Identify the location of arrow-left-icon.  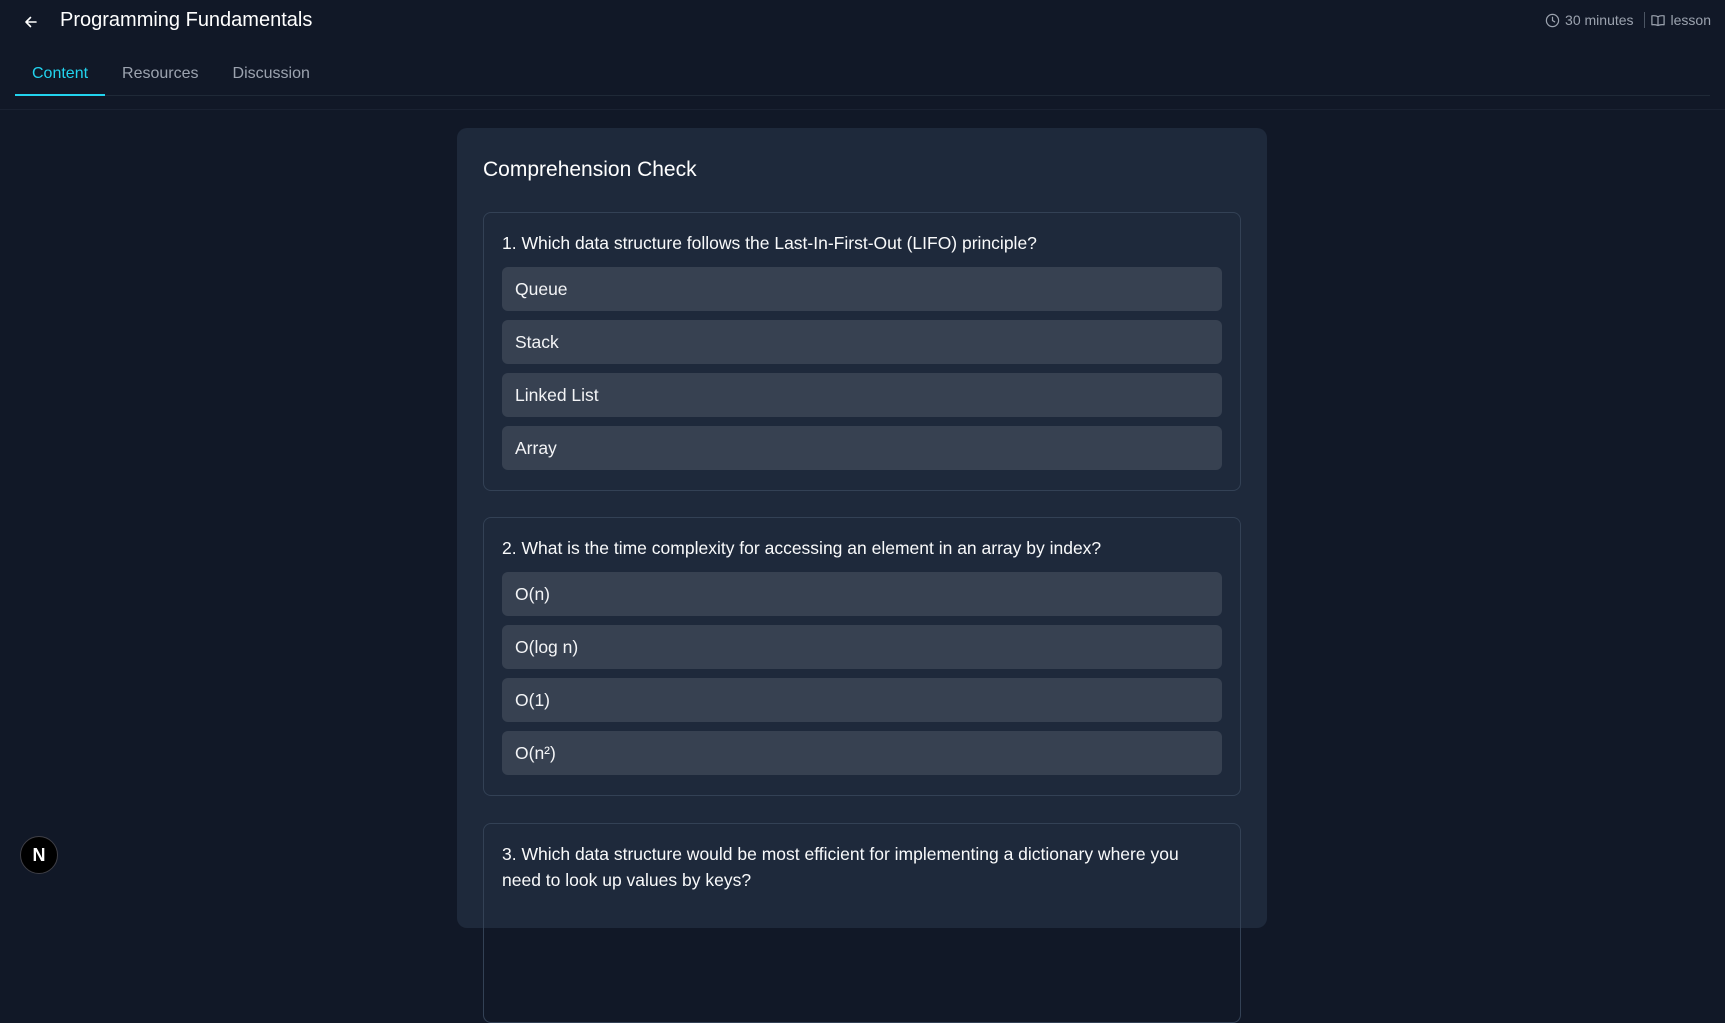
(31, 22).